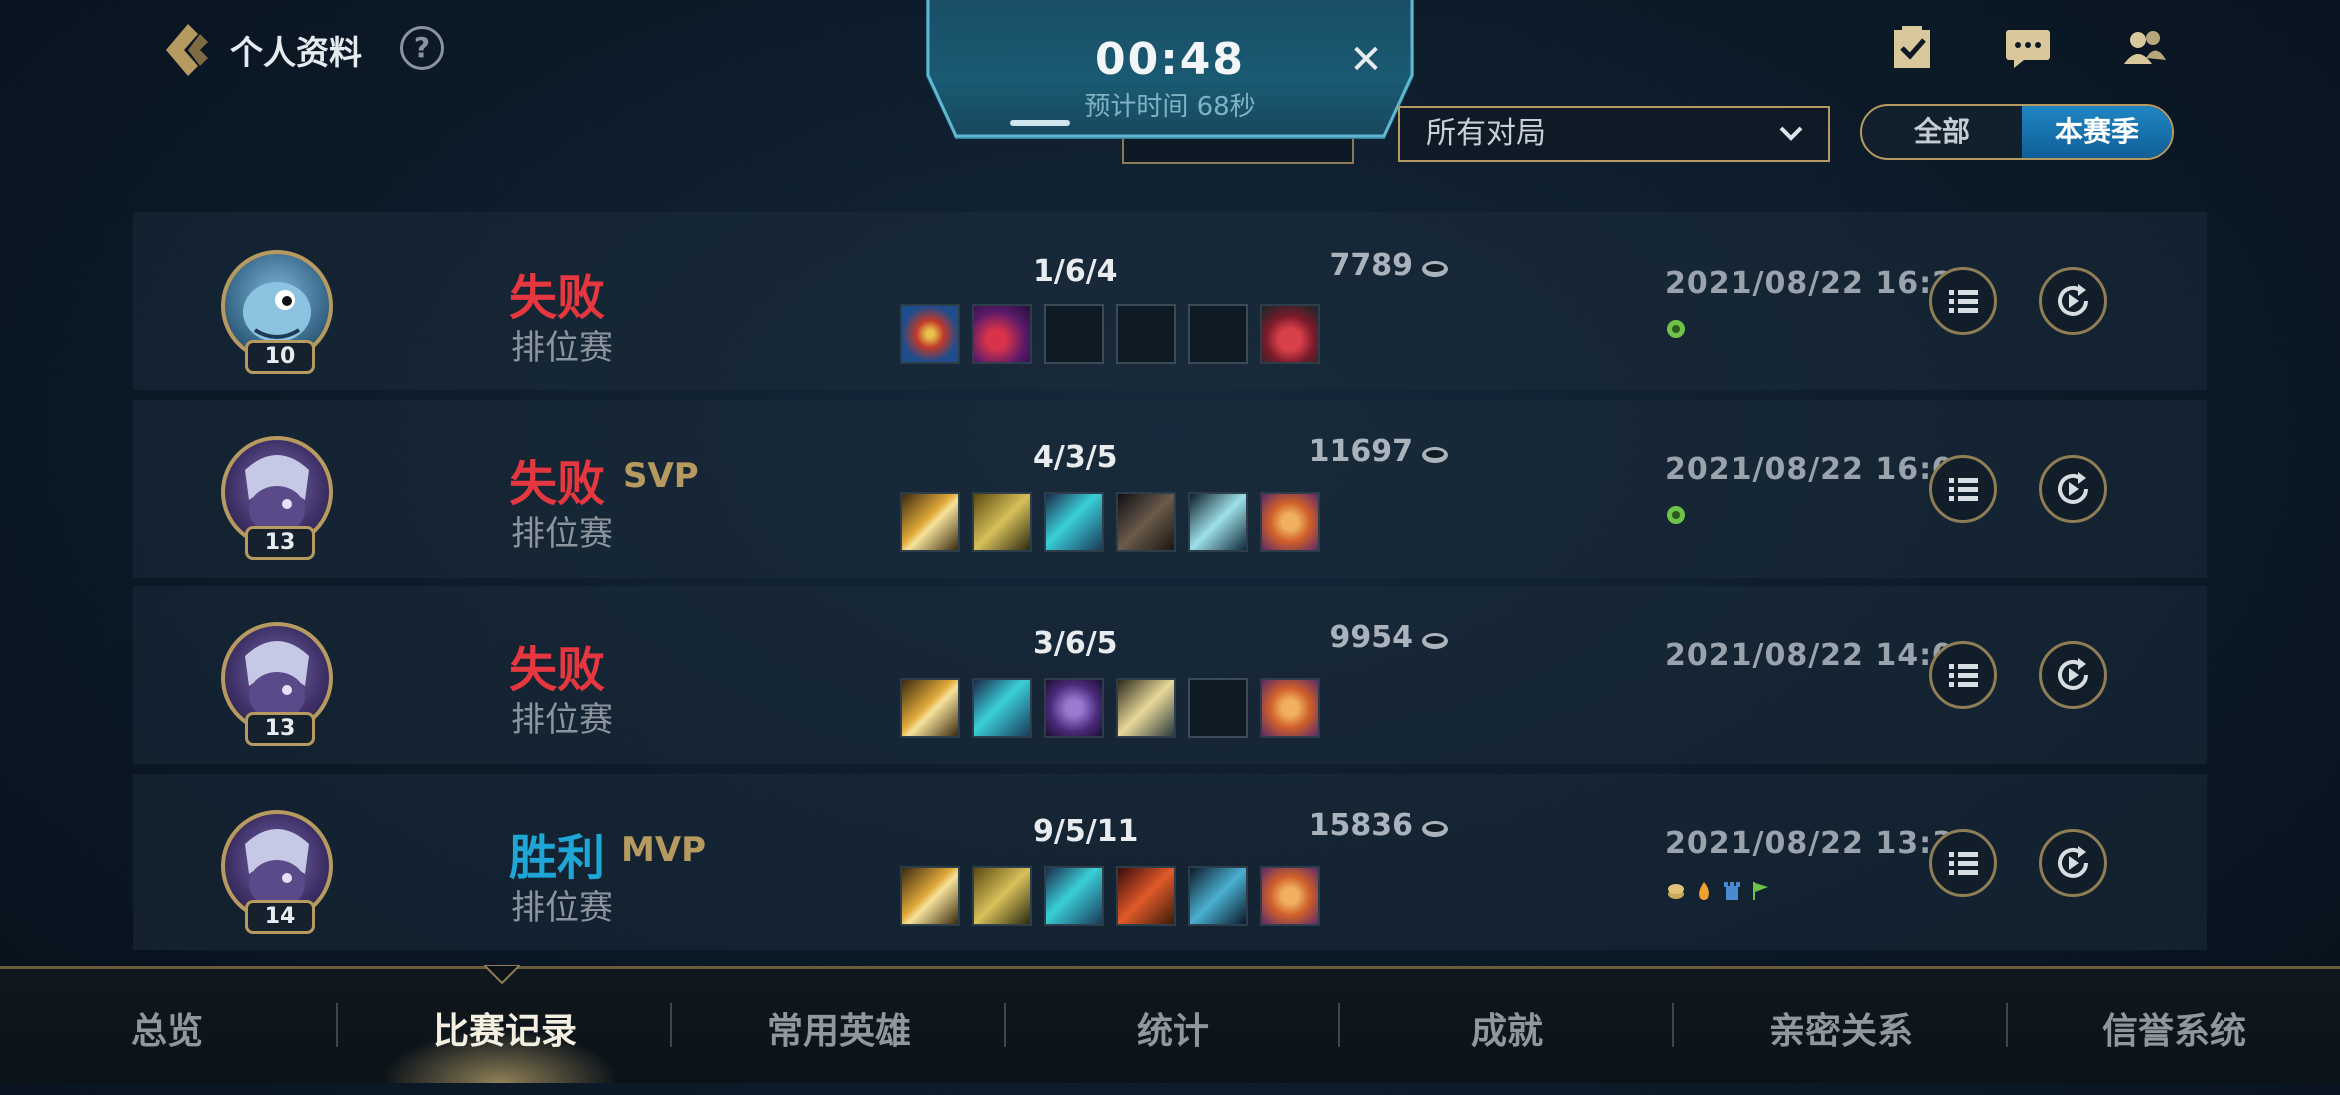  What do you see at coordinates (1360, 451) in the screenshot?
I see `gold-amount: 11697` at bounding box center [1360, 451].